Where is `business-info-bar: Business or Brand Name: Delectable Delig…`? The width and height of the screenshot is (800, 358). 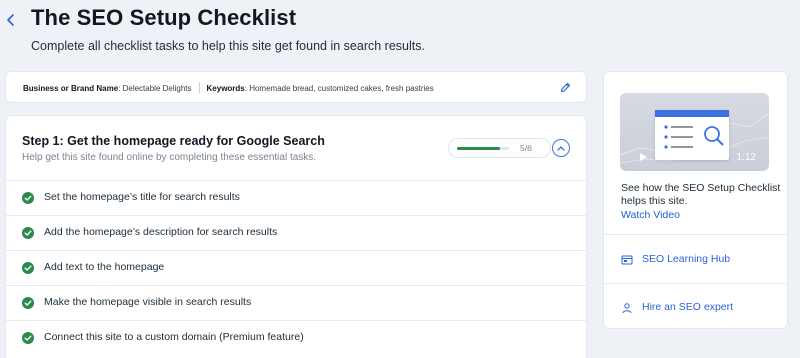
business-info-bar: Business or Brand Name: Delectable Delig… is located at coordinates (296, 87).